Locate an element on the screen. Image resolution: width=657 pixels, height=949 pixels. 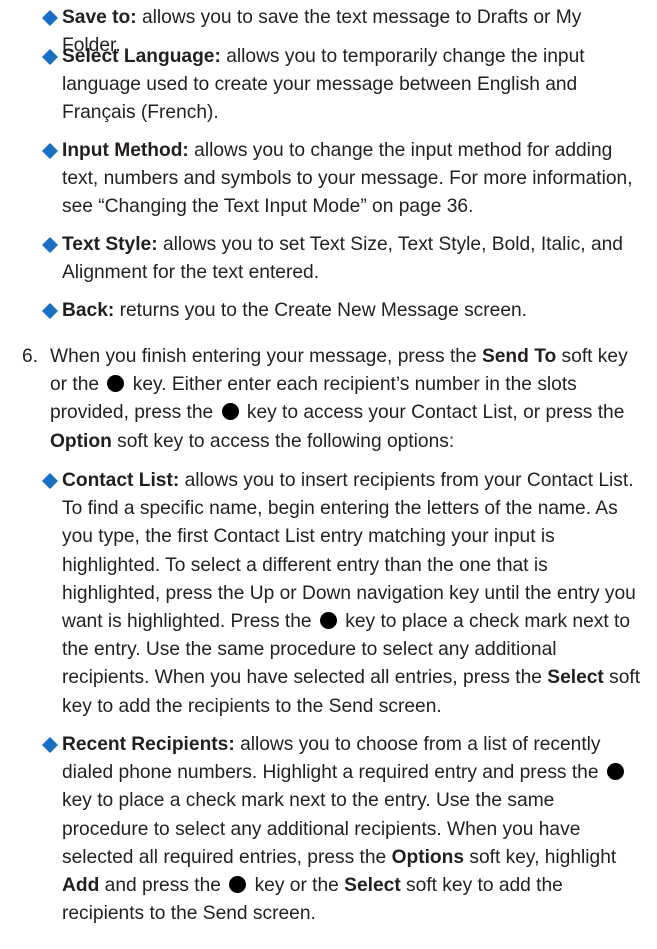
option-term: Save to: is located at coordinates (99, 17).